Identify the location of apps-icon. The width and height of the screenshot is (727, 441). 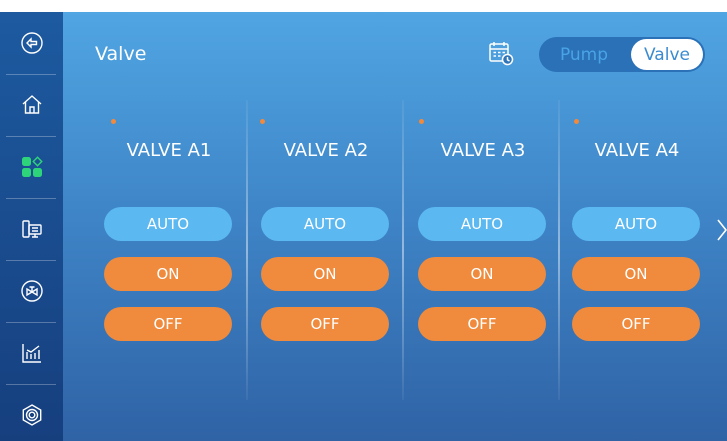
(32, 166).